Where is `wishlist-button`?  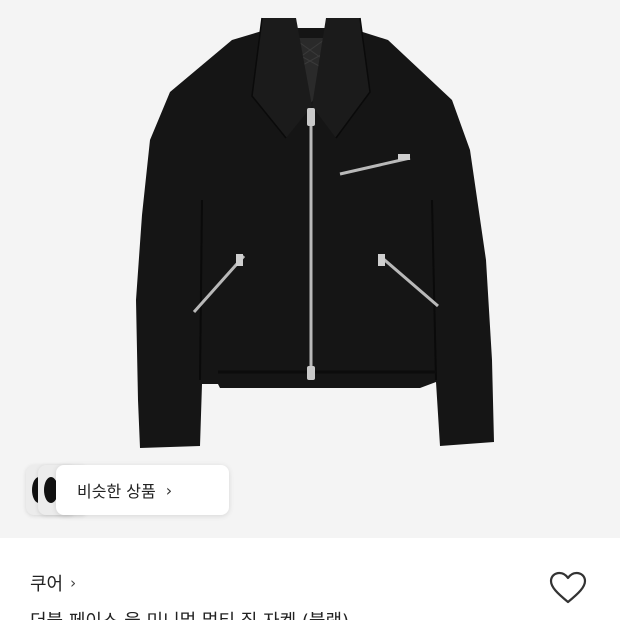 wishlist-button is located at coordinates (568, 588).